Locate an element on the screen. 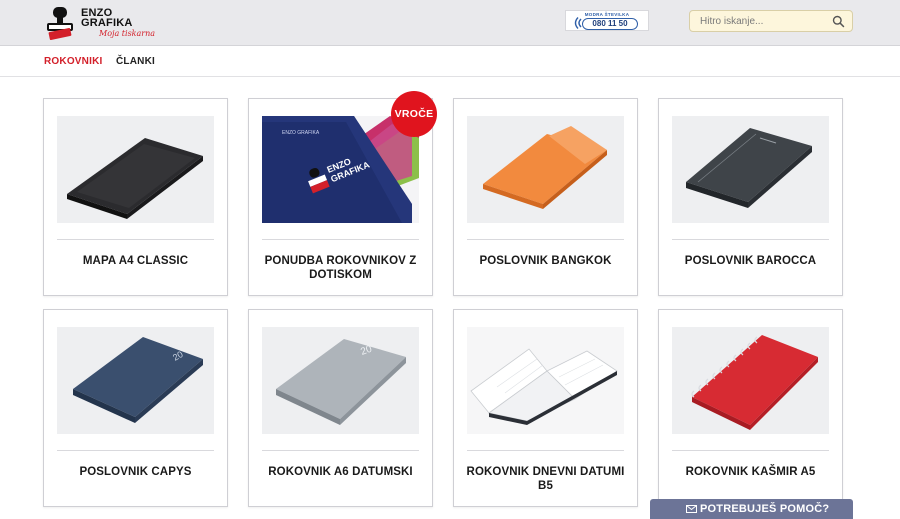  blue-notebook-image: 20 is located at coordinates (138, 380).